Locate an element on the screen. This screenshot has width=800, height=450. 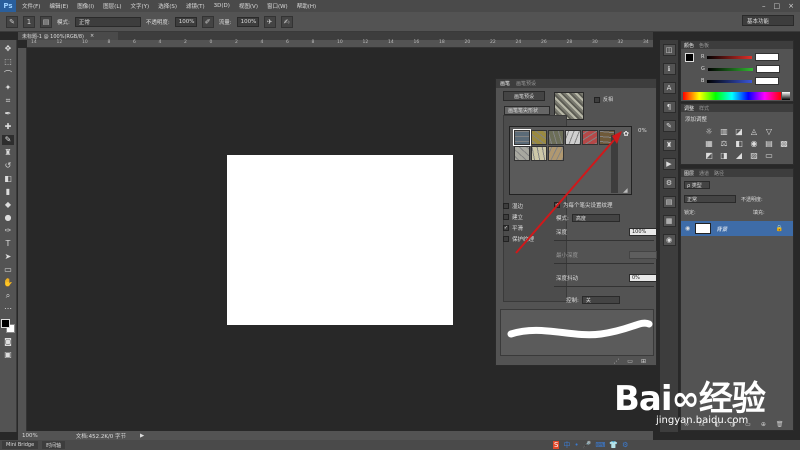
actions-panel-icon: ▶ is located at coordinates (669, 164).